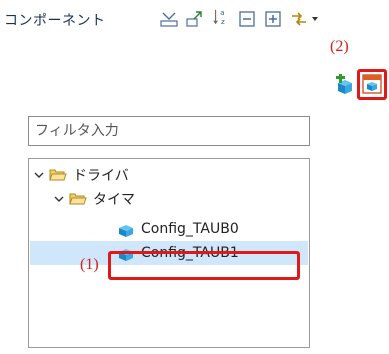 This screenshot has height=354, width=389. What do you see at coordinates (55, 21) in the screenshot?
I see `panel-title: コンポーネント` at bounding box center [55, 21].